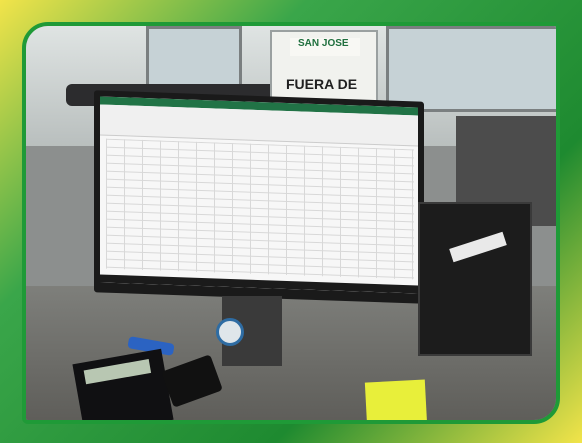 Image resolution: width=582 pixels, height=443 pixels. I want to click on sticky-note, so click(396, 399).